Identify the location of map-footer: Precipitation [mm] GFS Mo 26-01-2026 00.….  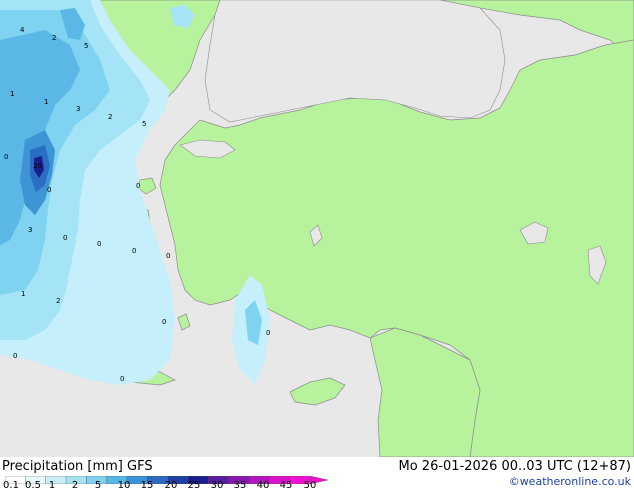
(317, 474).